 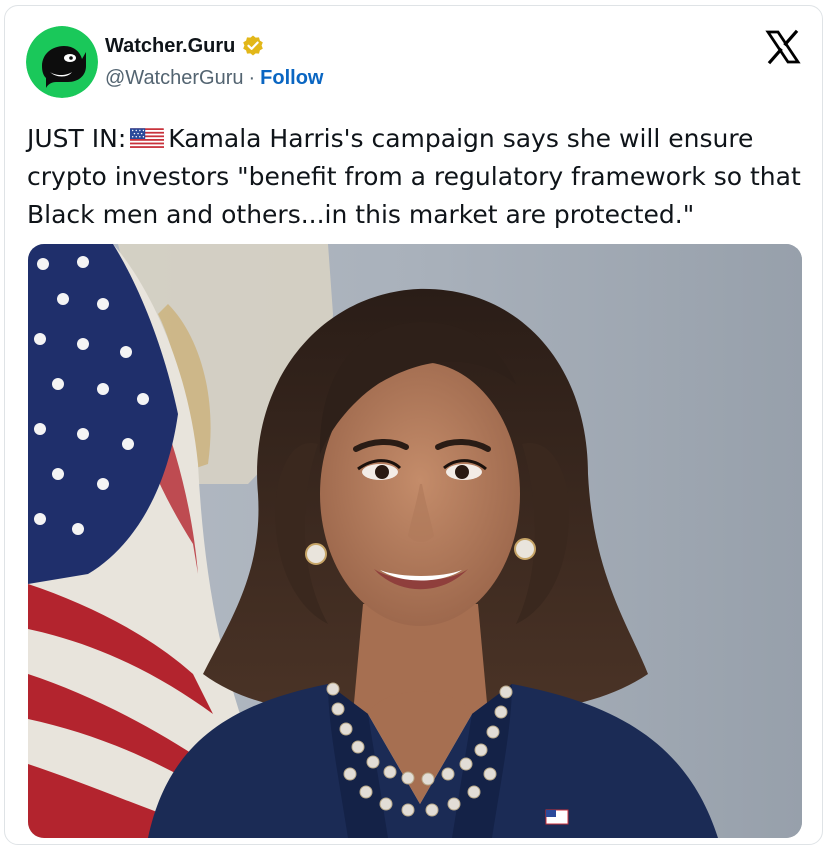 What do you see at coordinates (783, 47) in the screenshot?
I see `x-logo-icon` at bounding box center [783, 47].